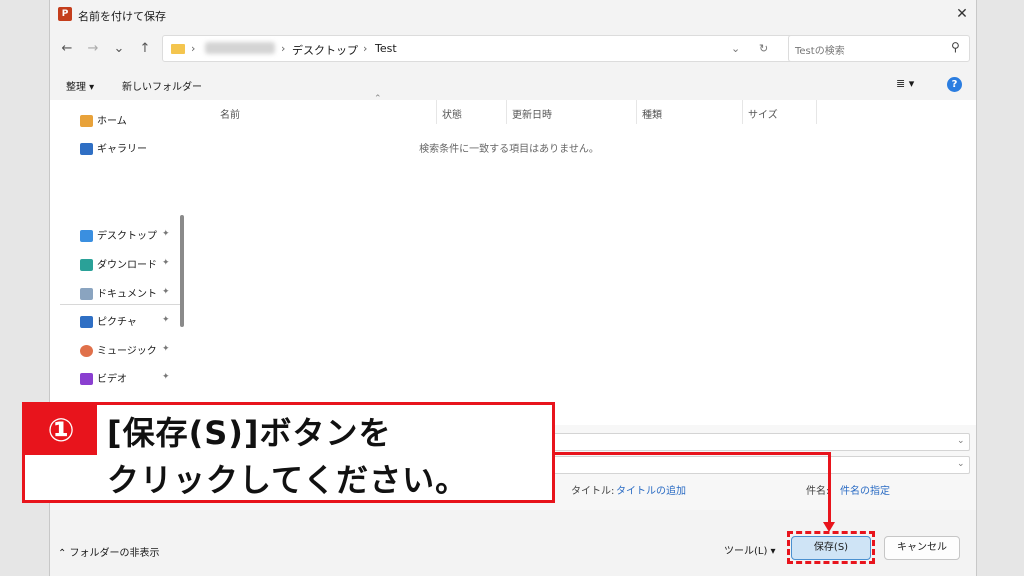  Describe the element at coordinates (86, 149) in the screenshot. I see `gallery-icon` at that location.